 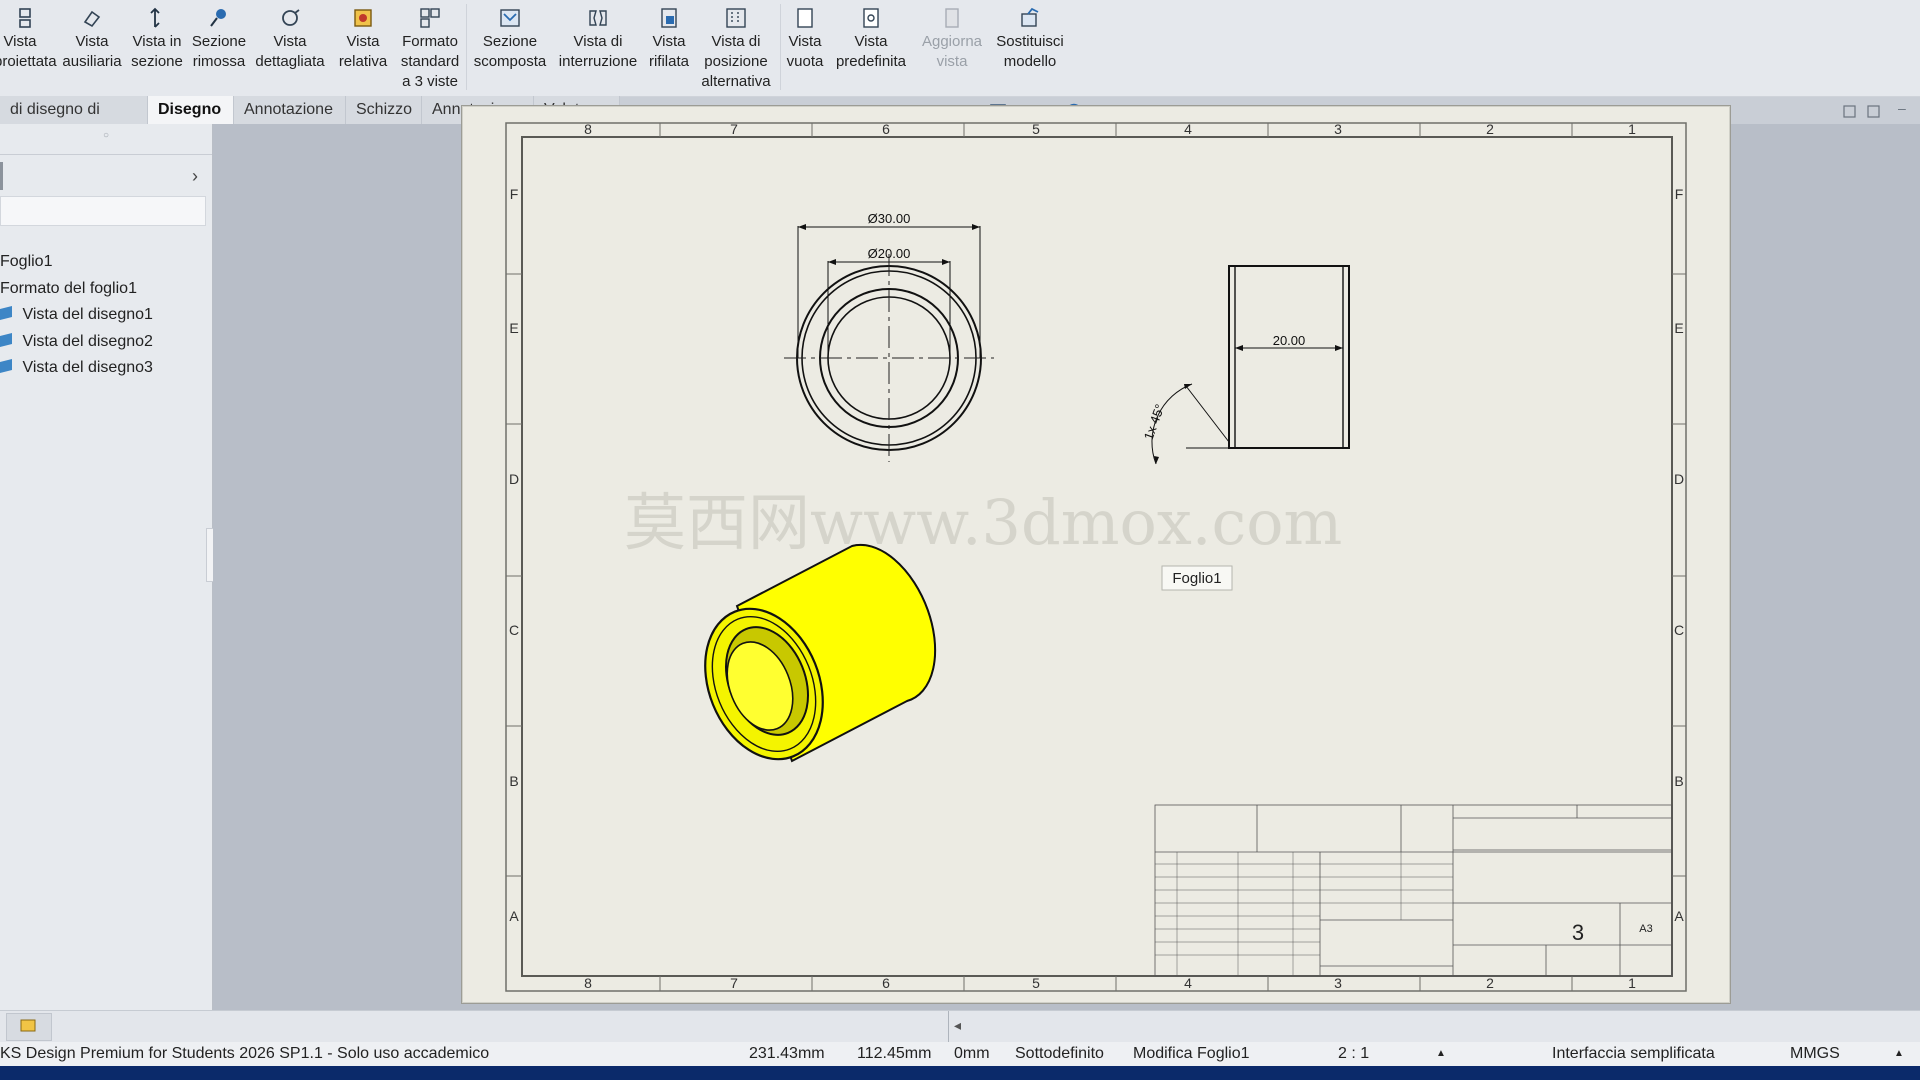 What do you see at coordinates (1413, 890) in the screenshot?
I see `title-block` at bounding box center [1413, 890].